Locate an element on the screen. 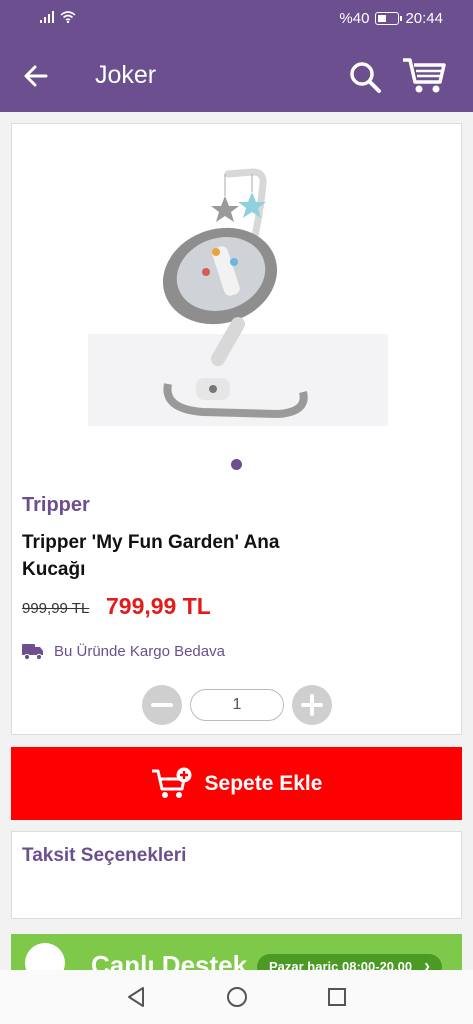 The width and height of the screenshot is (473, 1024). carousel-dot is located at coordinates (236, 464).